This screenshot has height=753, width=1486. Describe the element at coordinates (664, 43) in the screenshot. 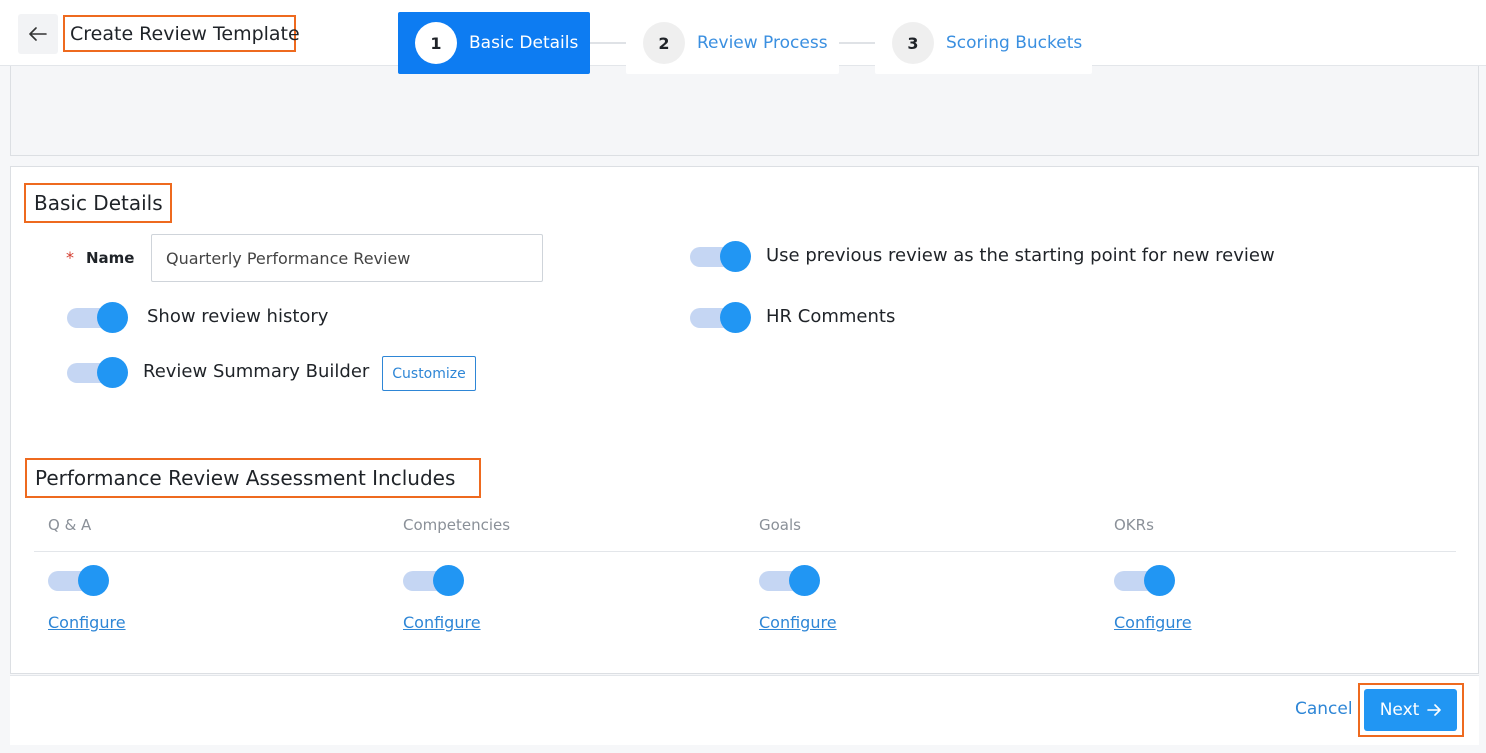

I see `step-number: 2` at that location.